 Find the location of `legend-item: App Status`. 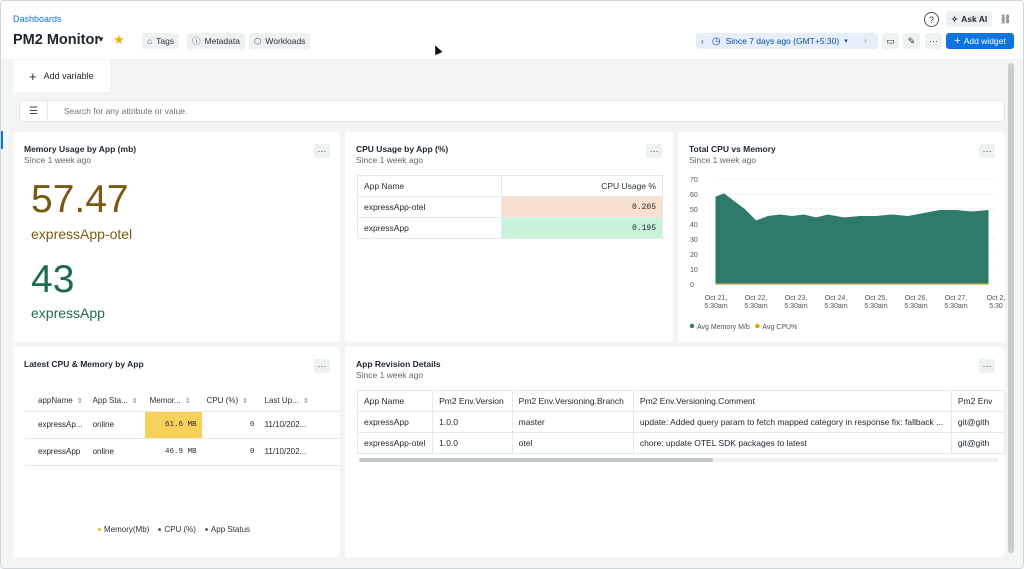

legend-item: App Status is located at coordinates (227, 529).